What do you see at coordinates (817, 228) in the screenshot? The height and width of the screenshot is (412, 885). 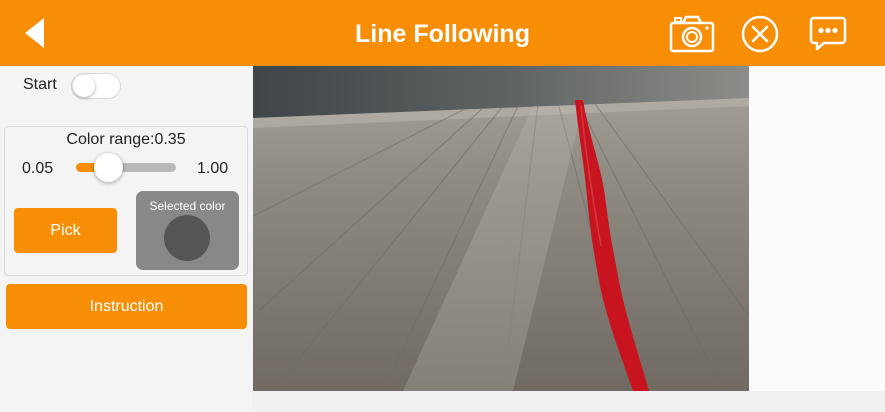 I see `right-blank-area` at bounding box center [817, 228].